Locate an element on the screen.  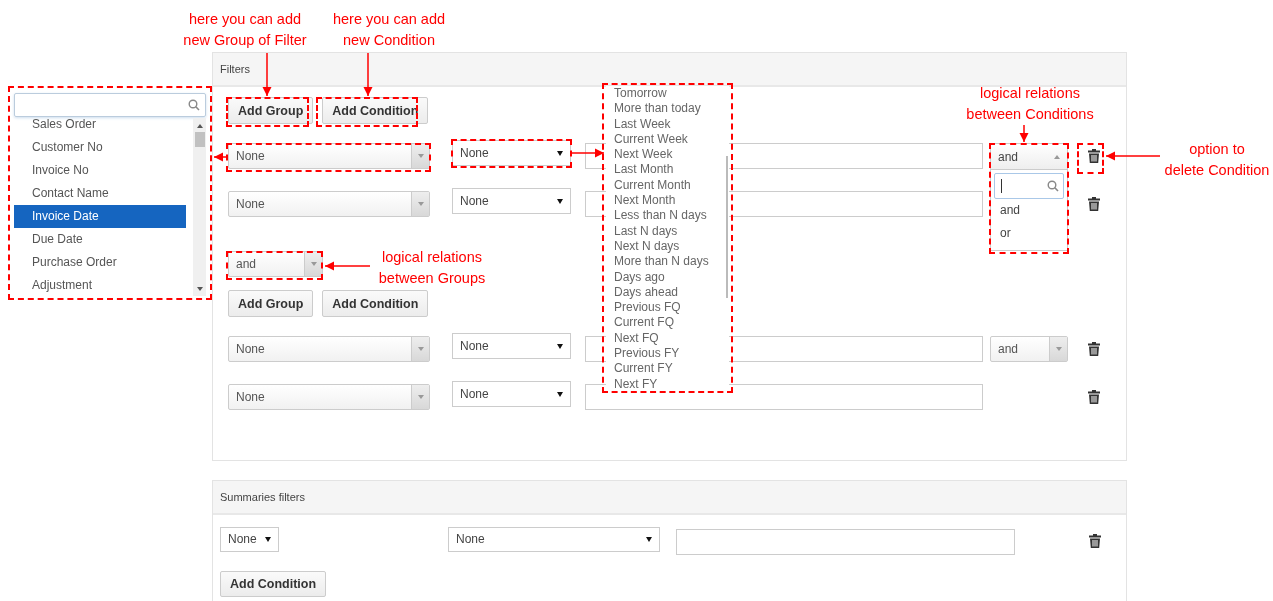
panel-title: Filters is located at coordinates (235, 69).